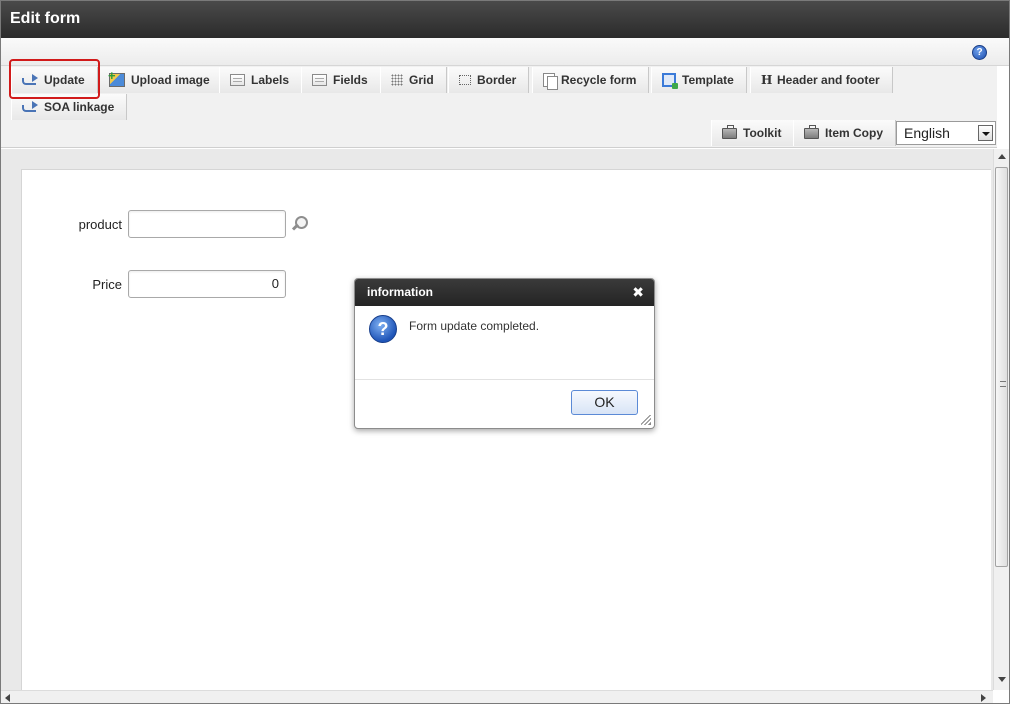 The image size is (1010, 704). What do you see at coordinates (504, 292) in the screenshot?
I see `dialog-header: information ✖` at bounding box center [504, 292].